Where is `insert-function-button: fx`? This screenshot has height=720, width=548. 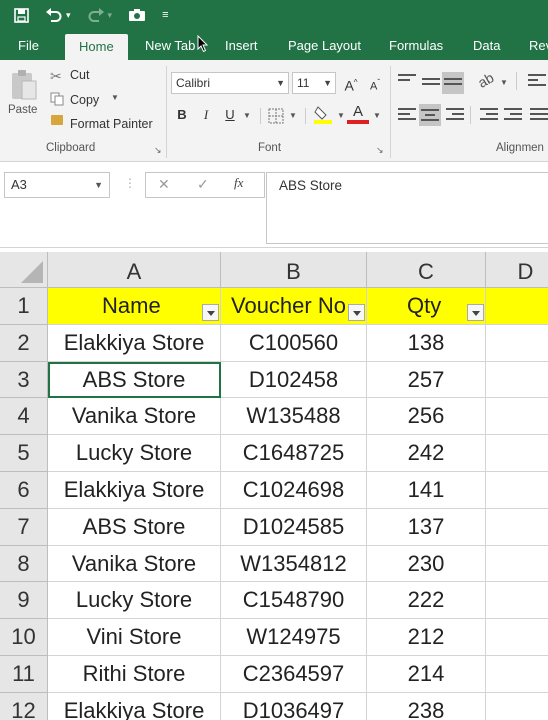 insert-function-button: fx is located at coordinates (238, 183).